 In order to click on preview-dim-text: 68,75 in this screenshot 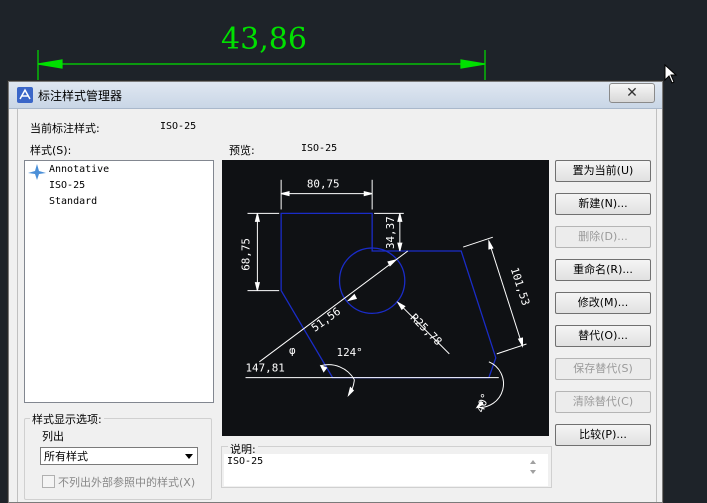, I will do `click(245, 254)`.